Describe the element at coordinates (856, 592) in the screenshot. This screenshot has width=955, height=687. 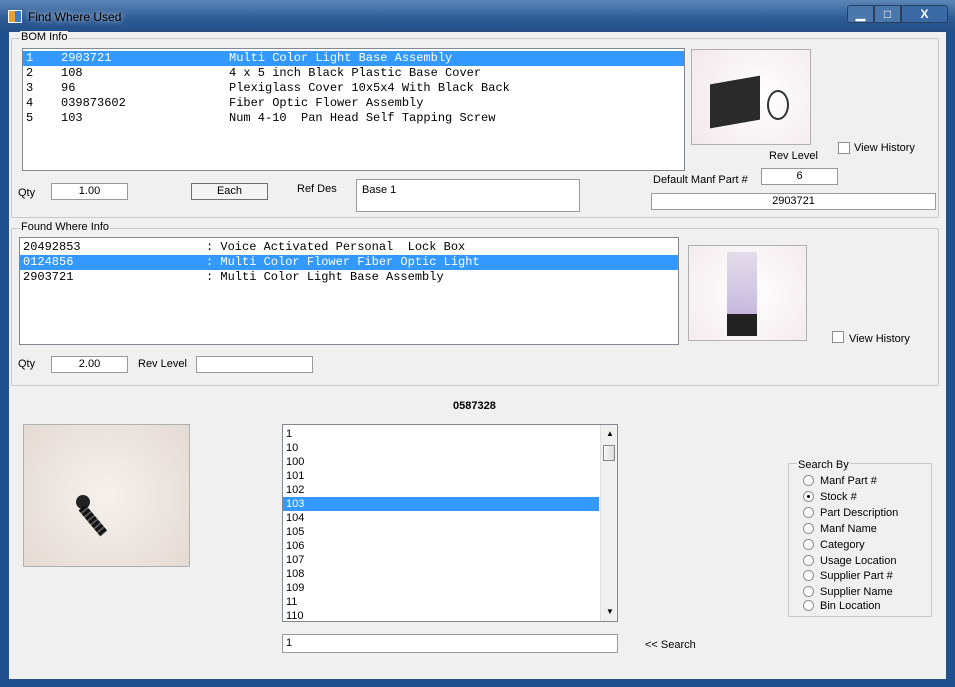
I see `search-by-option-label: Supplier Name` at that location.